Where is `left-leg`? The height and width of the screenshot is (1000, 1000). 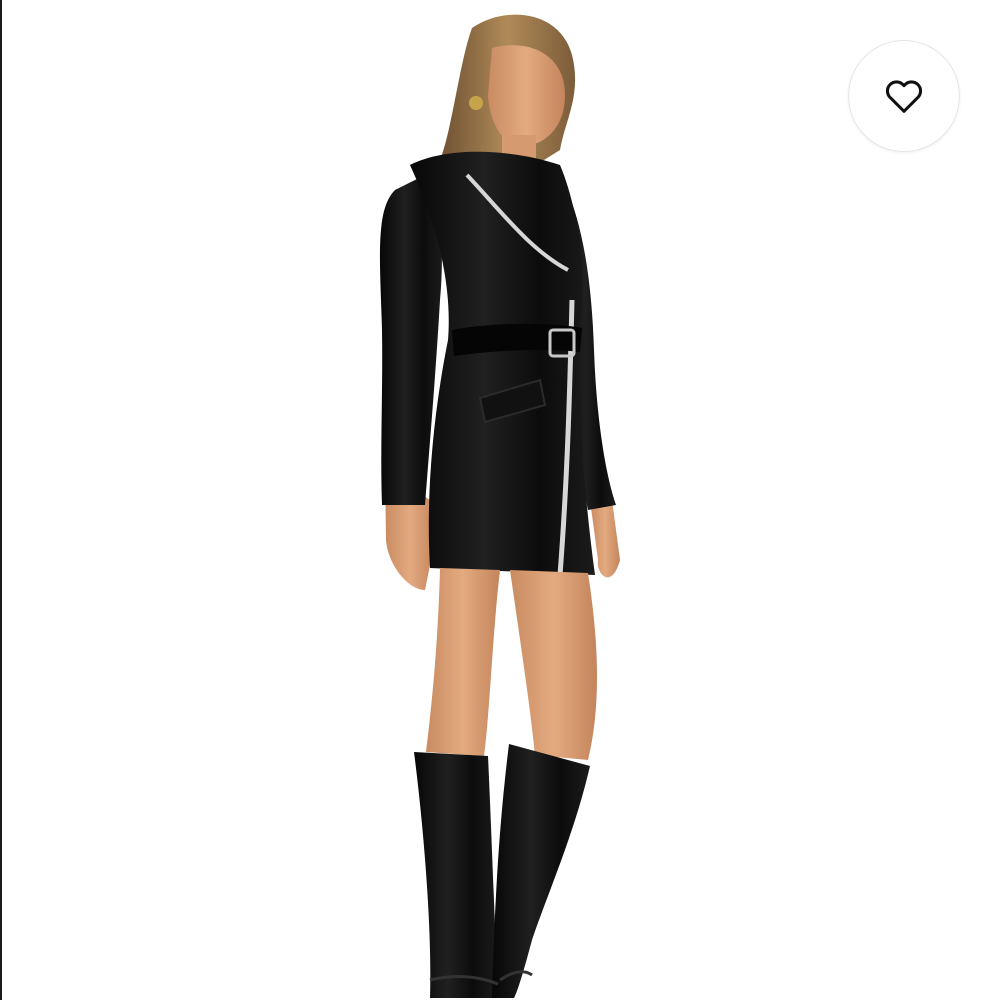 left-leg is located at coordinates (463, 662).